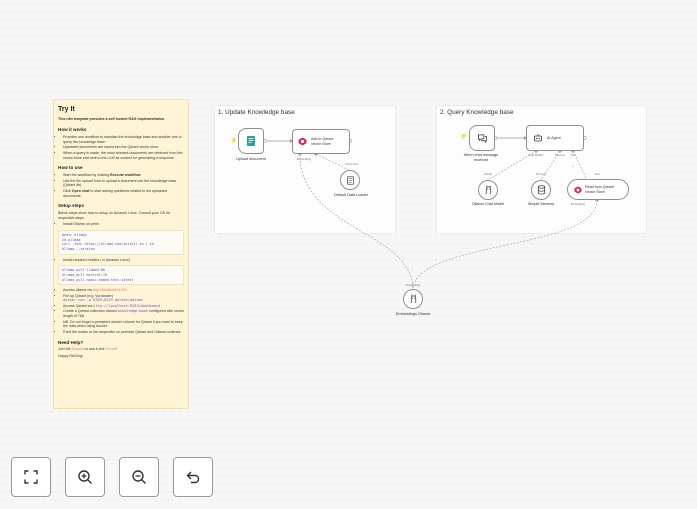  Describe the element at coordinates (351, 195) in the screenshot. I see `node-label-data-loader: Default Data Loader` at that location.